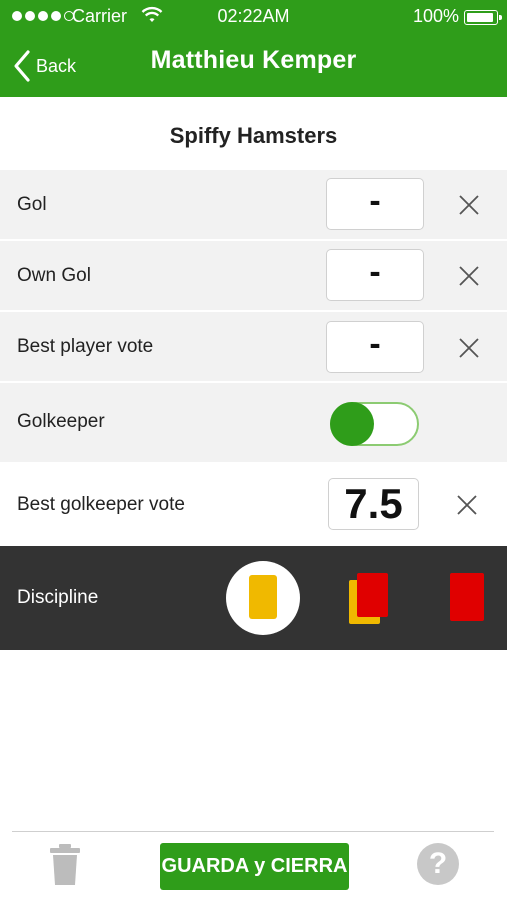 The image size is (507, 900). Describe the element at coordinates (375, 204) in the screenshot. I see `gol-value-field: -` at that location.